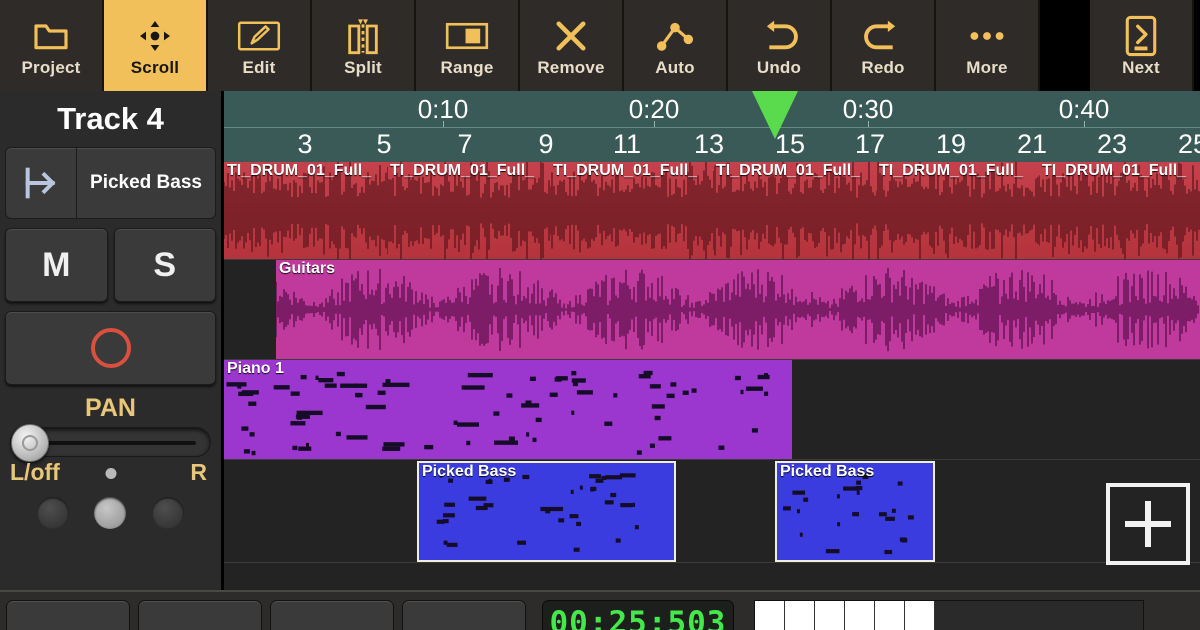 The height and width of the screenshot is (630, 1200). Describe the element at coordinates (35, 472) in the screenshot. I see `pan-left-label: L/off` at that location.